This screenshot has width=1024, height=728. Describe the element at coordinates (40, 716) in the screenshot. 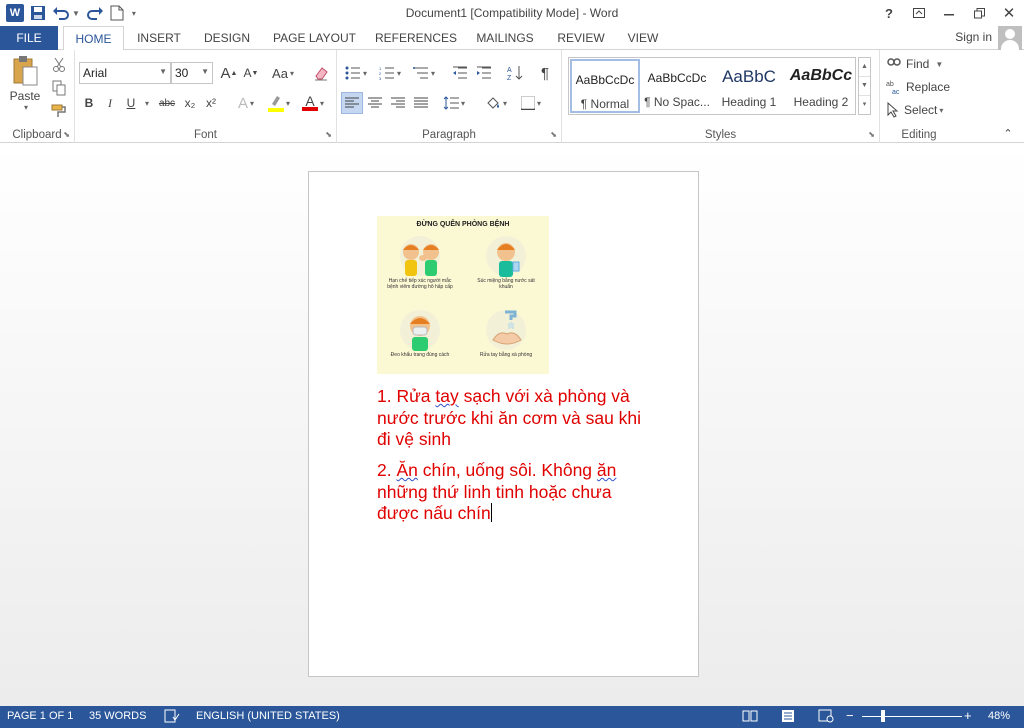

I see `page-count: PAGE 1 OF 1` at that location.